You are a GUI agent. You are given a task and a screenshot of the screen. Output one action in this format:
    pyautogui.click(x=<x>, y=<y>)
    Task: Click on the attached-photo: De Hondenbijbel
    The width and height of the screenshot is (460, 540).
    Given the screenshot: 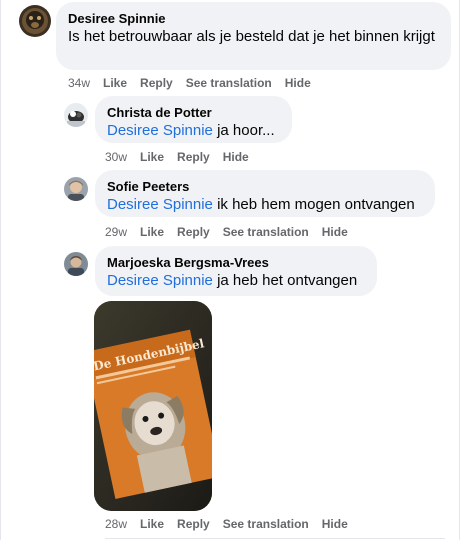 What is the action you would take?
    pyautogui.click(x=153, y=406)
    